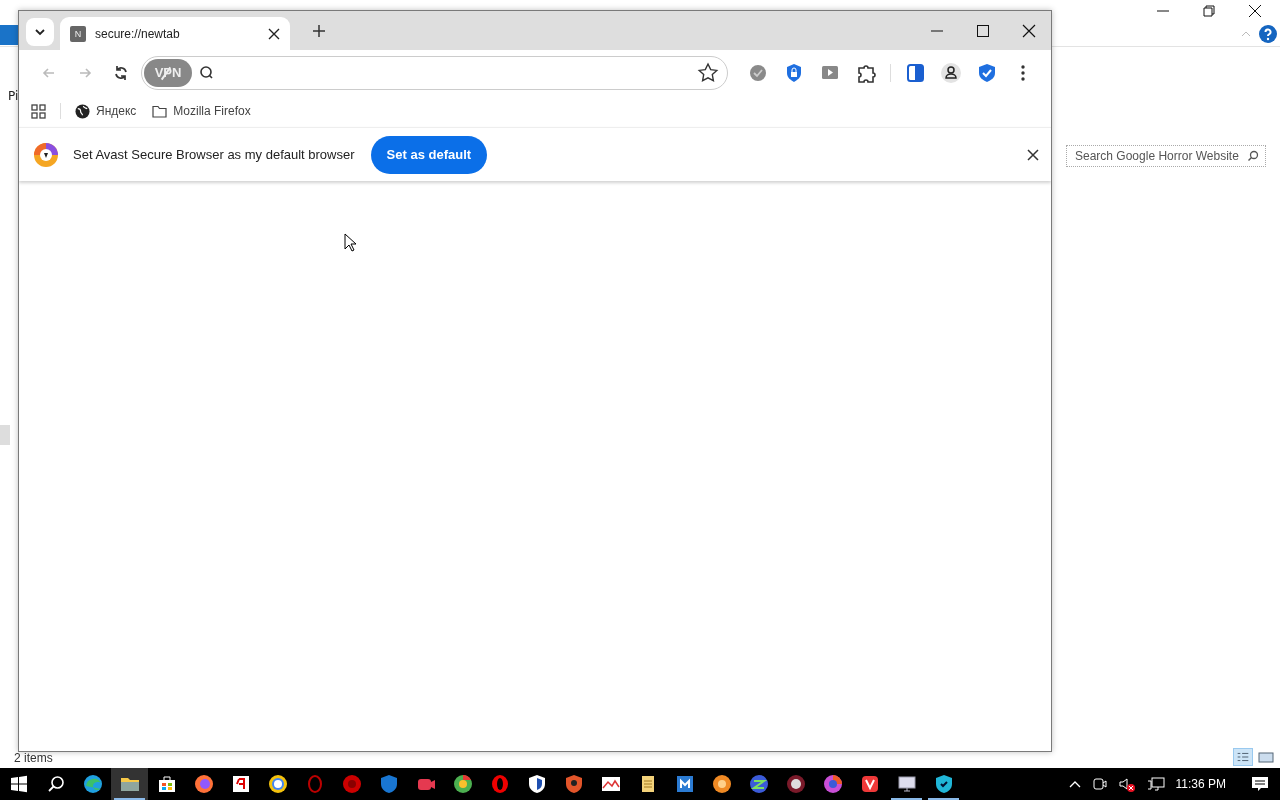 This screenshot has height=800, width=1280. Describe the element at coordinates (13, 96) in the screenshot. I see `ribbon-label: Pi` at that location.